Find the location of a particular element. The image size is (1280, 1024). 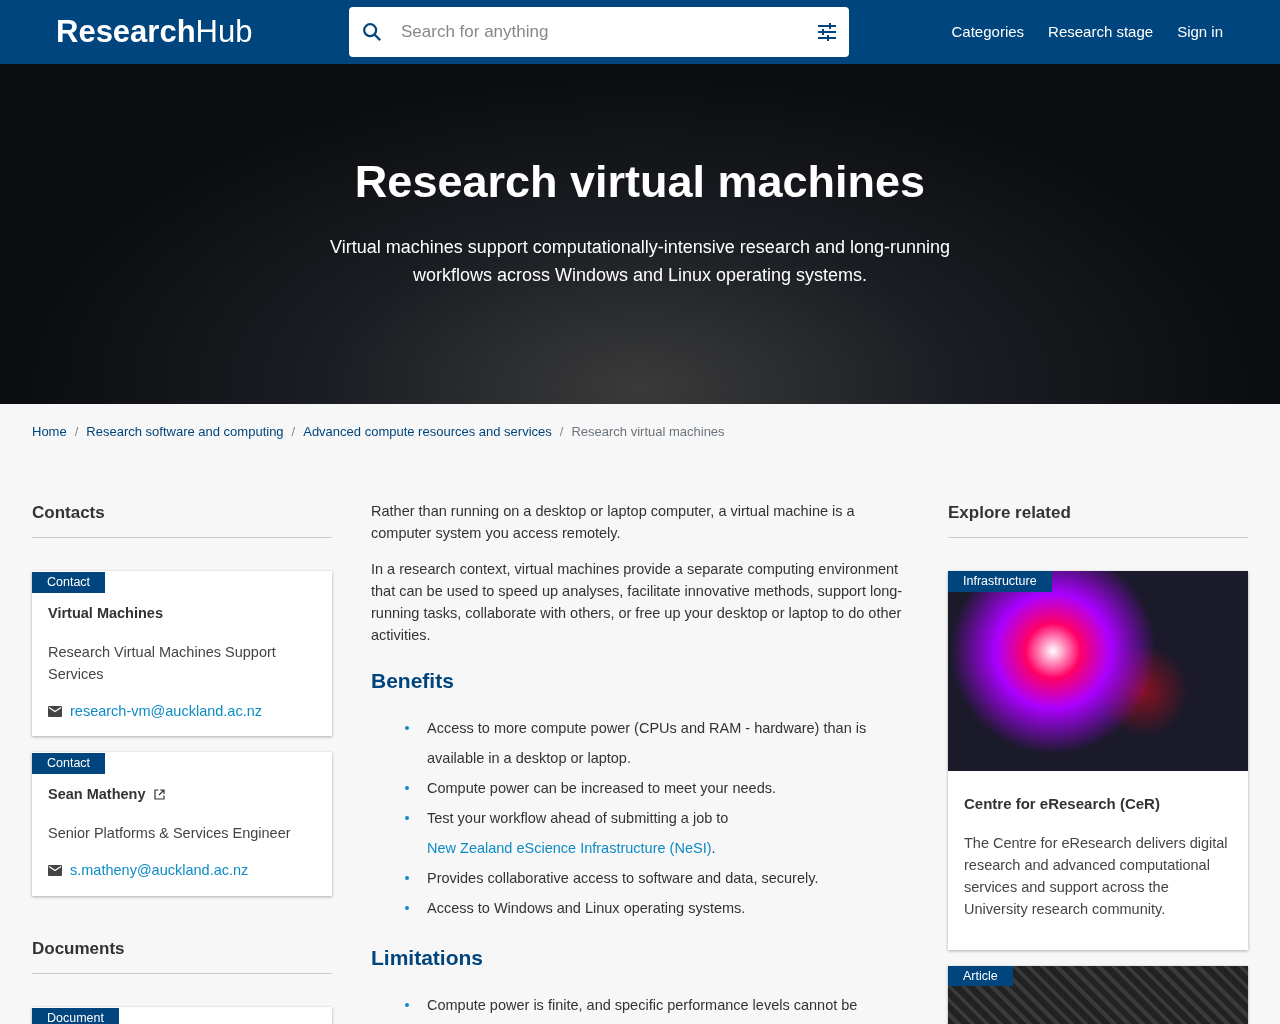

breadcrumb-link: Home is located at coordinates (49, 432).